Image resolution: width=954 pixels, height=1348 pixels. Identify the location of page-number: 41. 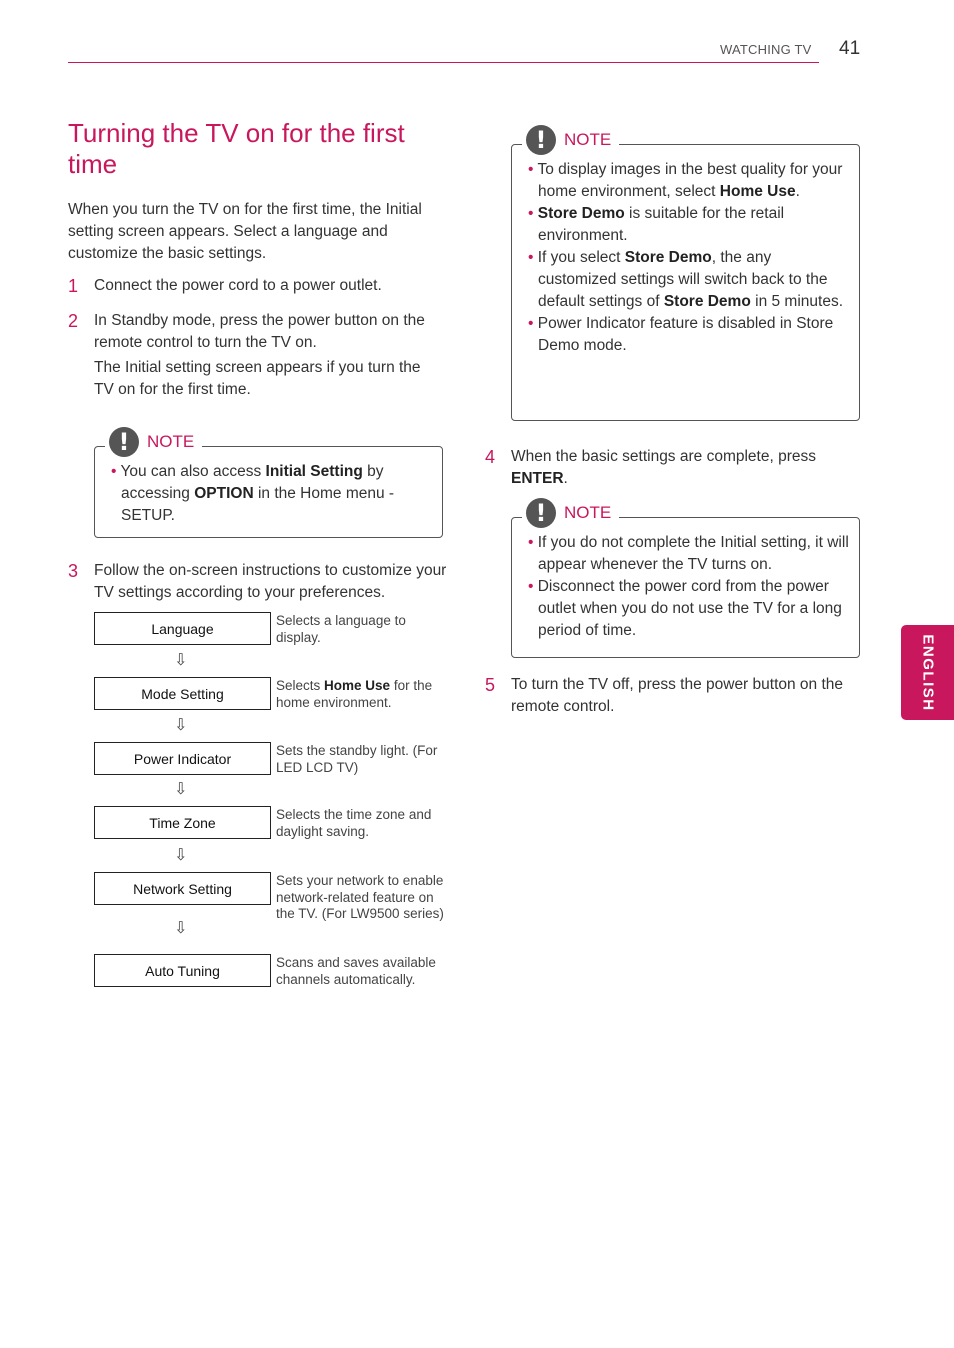
(850, 48).